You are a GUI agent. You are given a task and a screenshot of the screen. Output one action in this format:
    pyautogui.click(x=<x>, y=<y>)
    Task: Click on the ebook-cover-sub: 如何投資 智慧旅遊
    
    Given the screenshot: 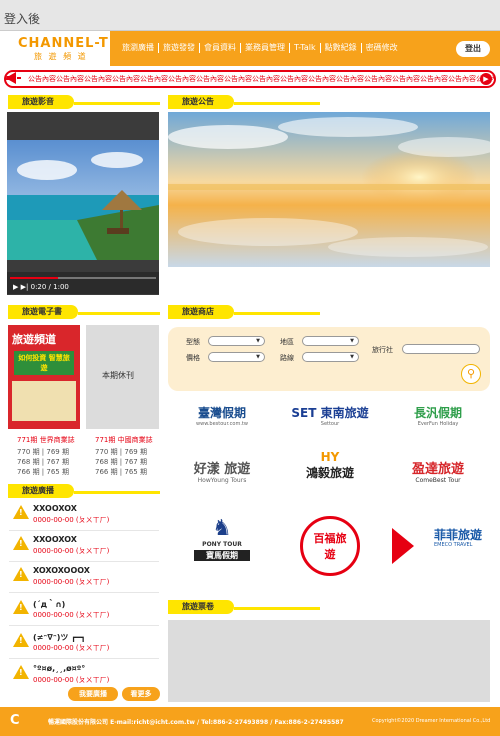 What is the action you would take?
    pyautogui.click(x=44, y=363)
    